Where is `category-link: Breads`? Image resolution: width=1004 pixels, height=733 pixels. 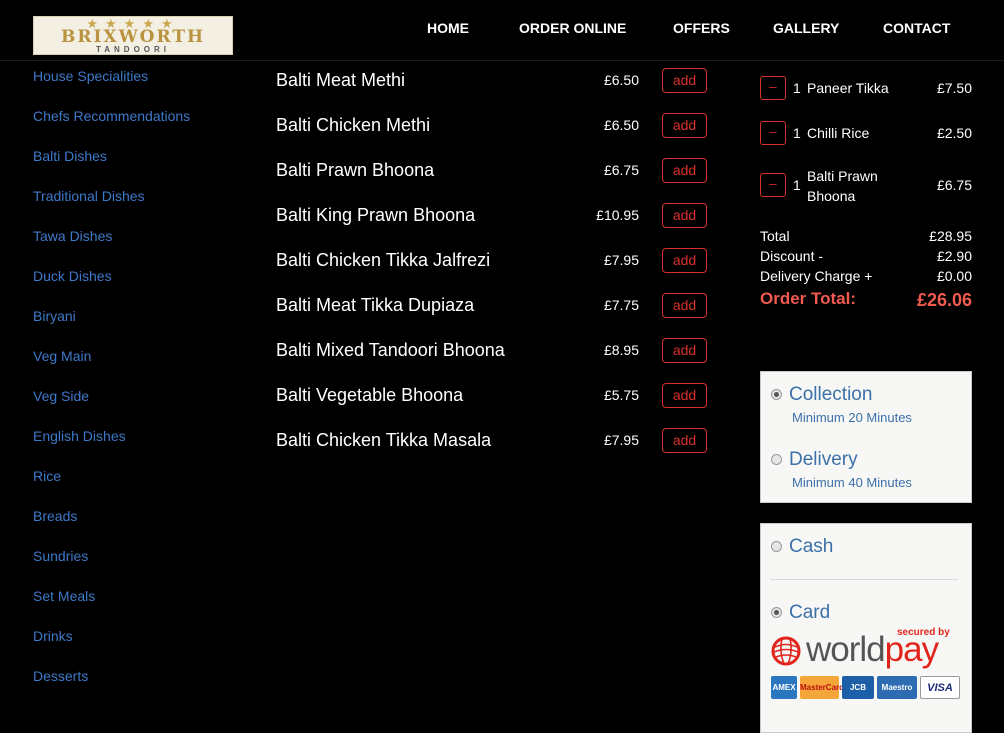 category-link: Breads is located at coordinates (55, 516).